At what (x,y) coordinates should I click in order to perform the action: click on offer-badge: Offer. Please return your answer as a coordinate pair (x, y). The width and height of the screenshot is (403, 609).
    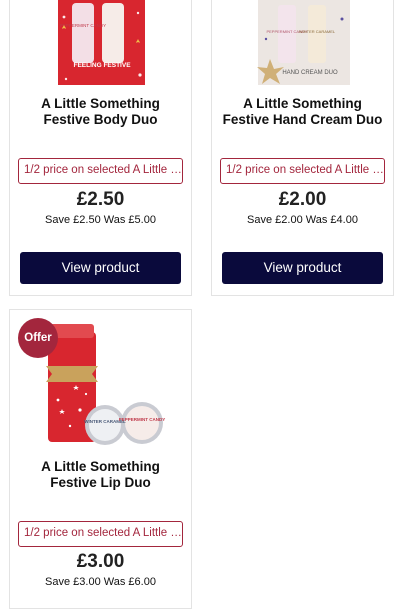
    Looking at the image, I should click on (38, 338).